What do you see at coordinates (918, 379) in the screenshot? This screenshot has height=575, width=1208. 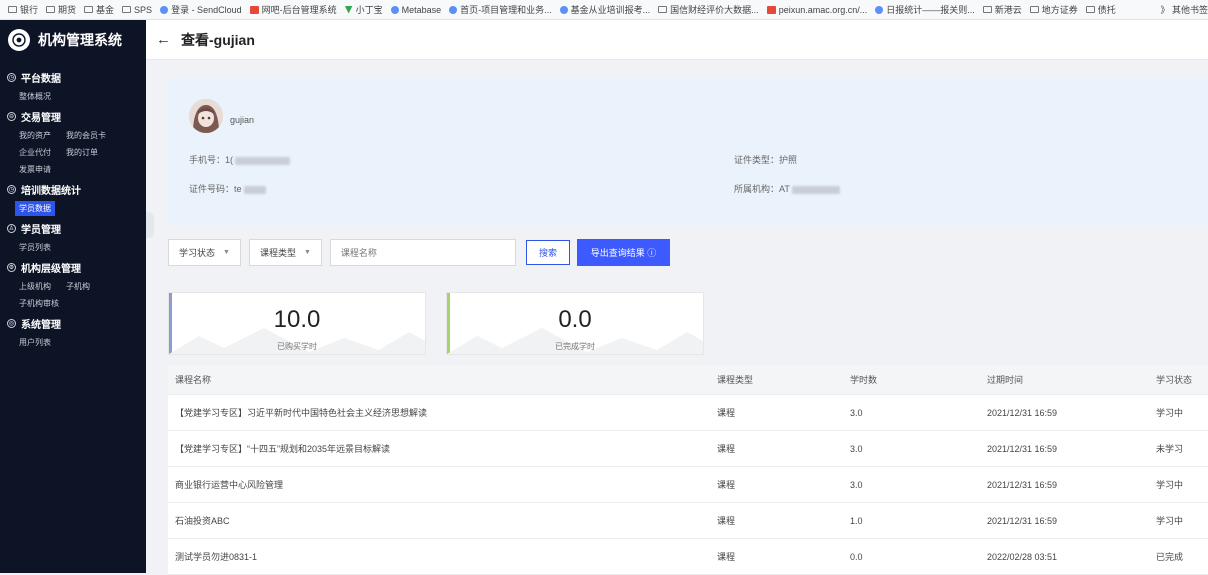 I see `column-header: 学时数` at bounding box center [918, 379].